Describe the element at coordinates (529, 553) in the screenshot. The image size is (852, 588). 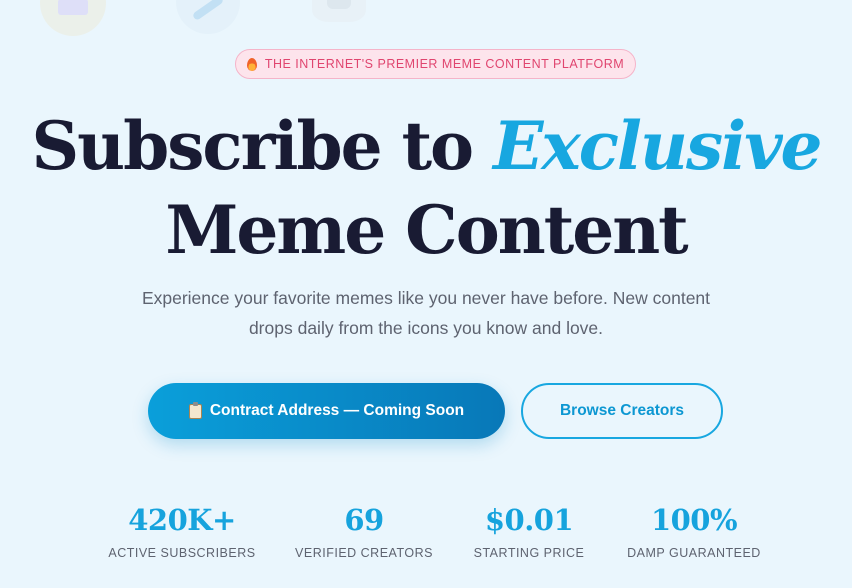
I see `stat-label: STARTING PRICE` at that location.